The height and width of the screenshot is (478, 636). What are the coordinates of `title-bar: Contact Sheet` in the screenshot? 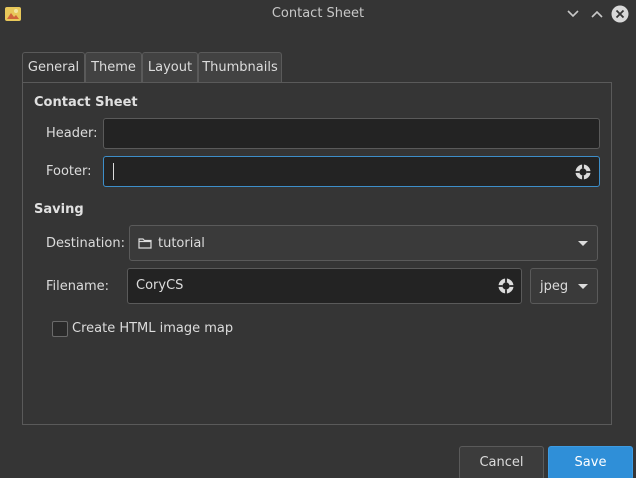 It's located at (318, 14).